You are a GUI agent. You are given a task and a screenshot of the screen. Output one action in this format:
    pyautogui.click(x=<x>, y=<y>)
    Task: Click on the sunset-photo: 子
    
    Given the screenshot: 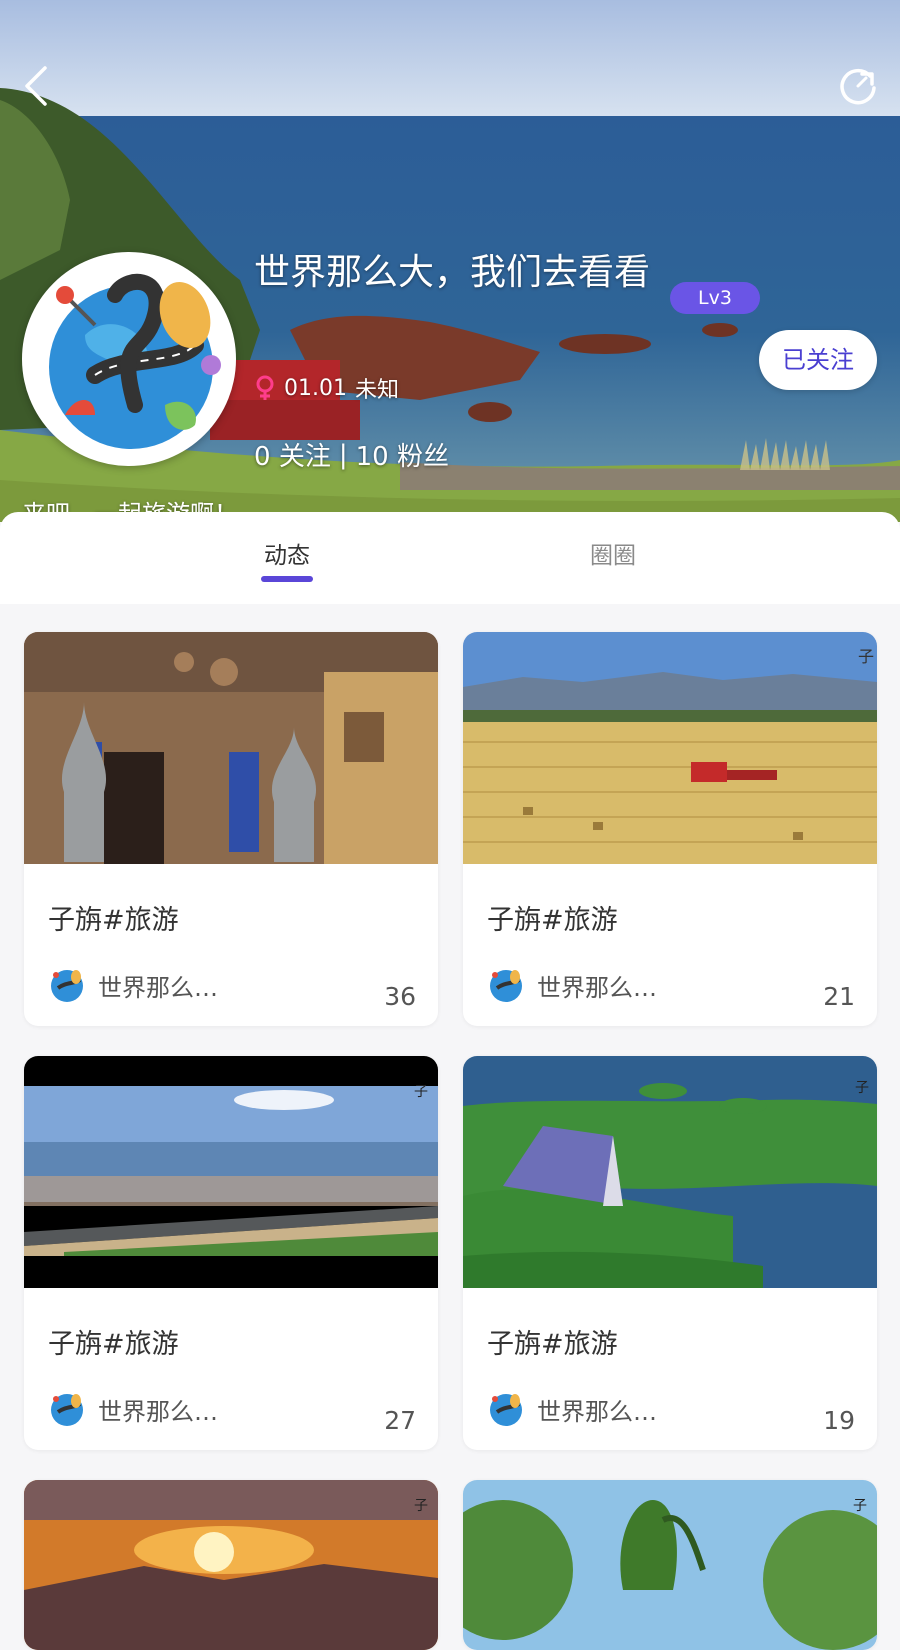 What is the action you would take?
    pyautogui.click(x=231, y=1565)
    